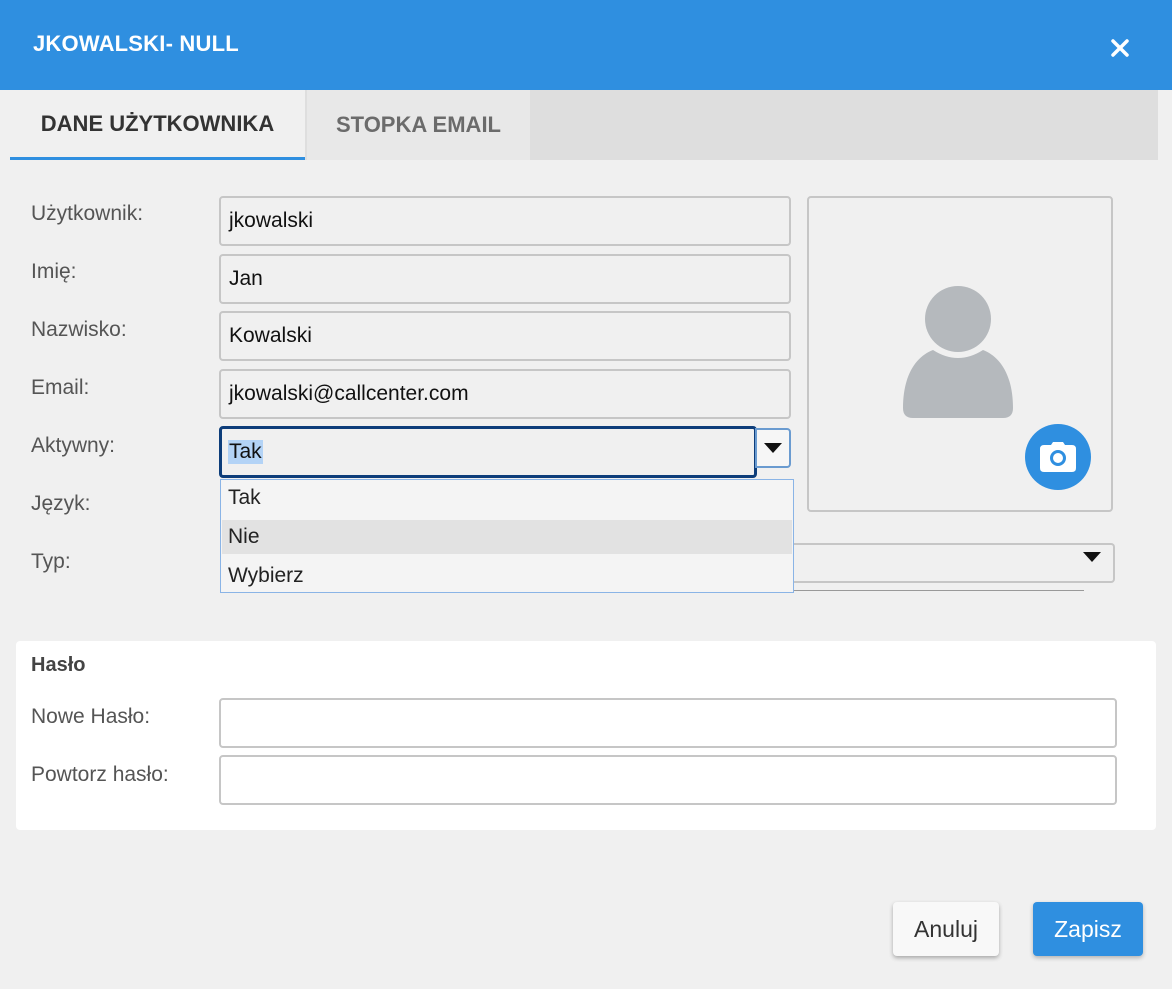  I want to click on type-label: Typ:, so click(51, 561).